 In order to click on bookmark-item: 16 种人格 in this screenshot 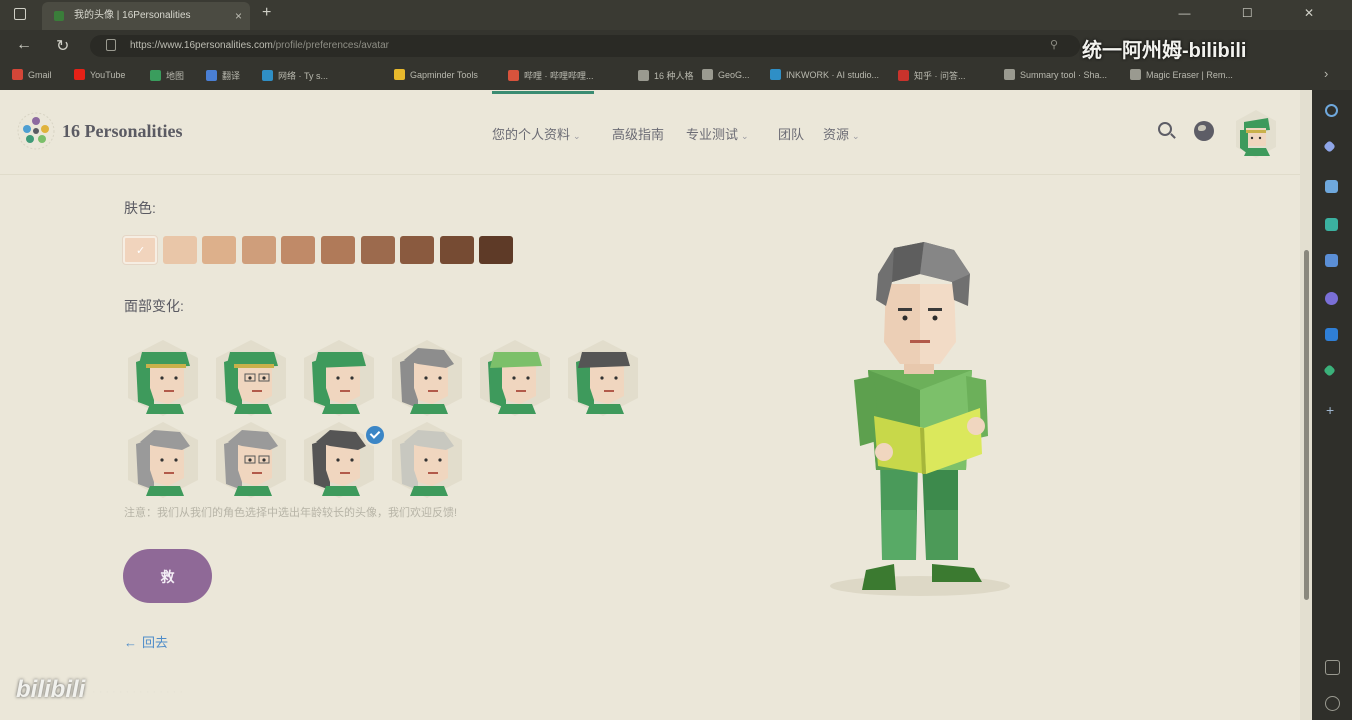, I will do `click(666, 75)`.